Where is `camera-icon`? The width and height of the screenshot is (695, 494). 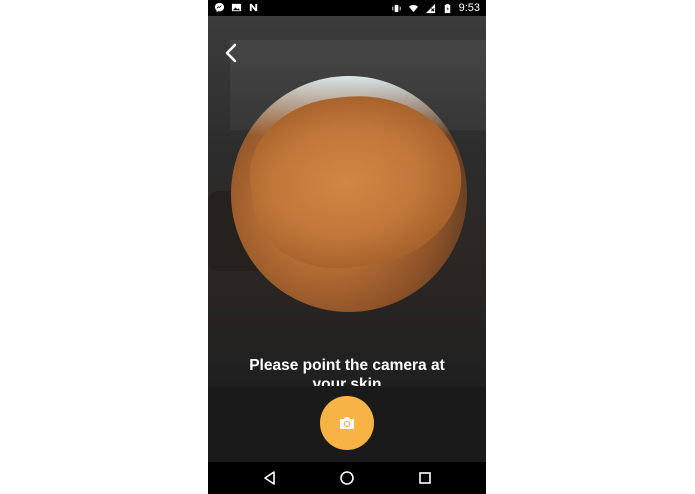 camera-icon is located at coordinates (347, 423).